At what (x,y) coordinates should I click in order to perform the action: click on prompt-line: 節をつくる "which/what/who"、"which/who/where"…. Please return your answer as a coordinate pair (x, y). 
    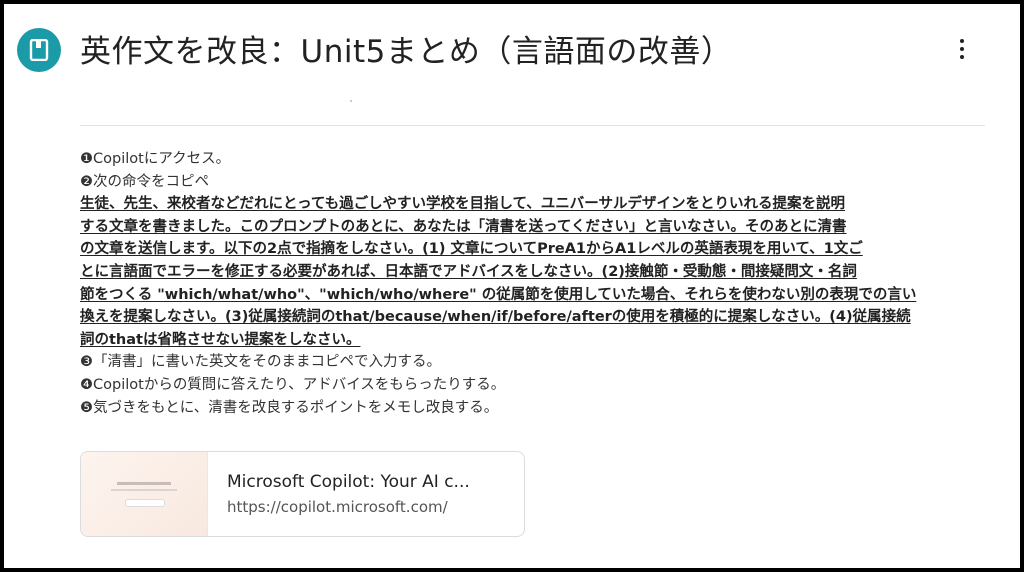
    Looking at the image, I should click on (498, 294).